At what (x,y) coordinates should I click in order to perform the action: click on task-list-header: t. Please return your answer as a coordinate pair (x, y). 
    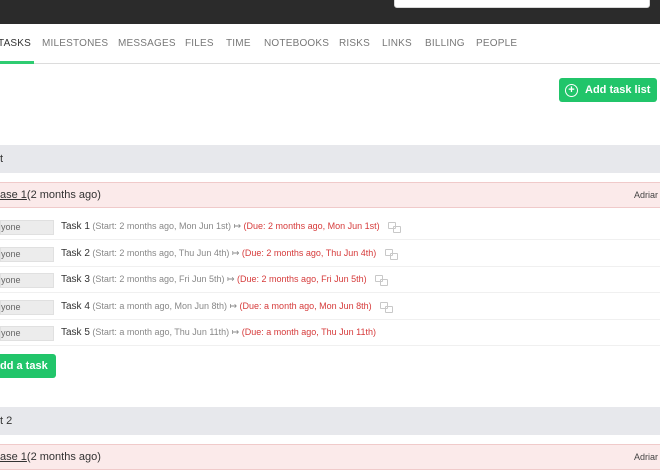
    Looking at the image, I should click on (330, 159).